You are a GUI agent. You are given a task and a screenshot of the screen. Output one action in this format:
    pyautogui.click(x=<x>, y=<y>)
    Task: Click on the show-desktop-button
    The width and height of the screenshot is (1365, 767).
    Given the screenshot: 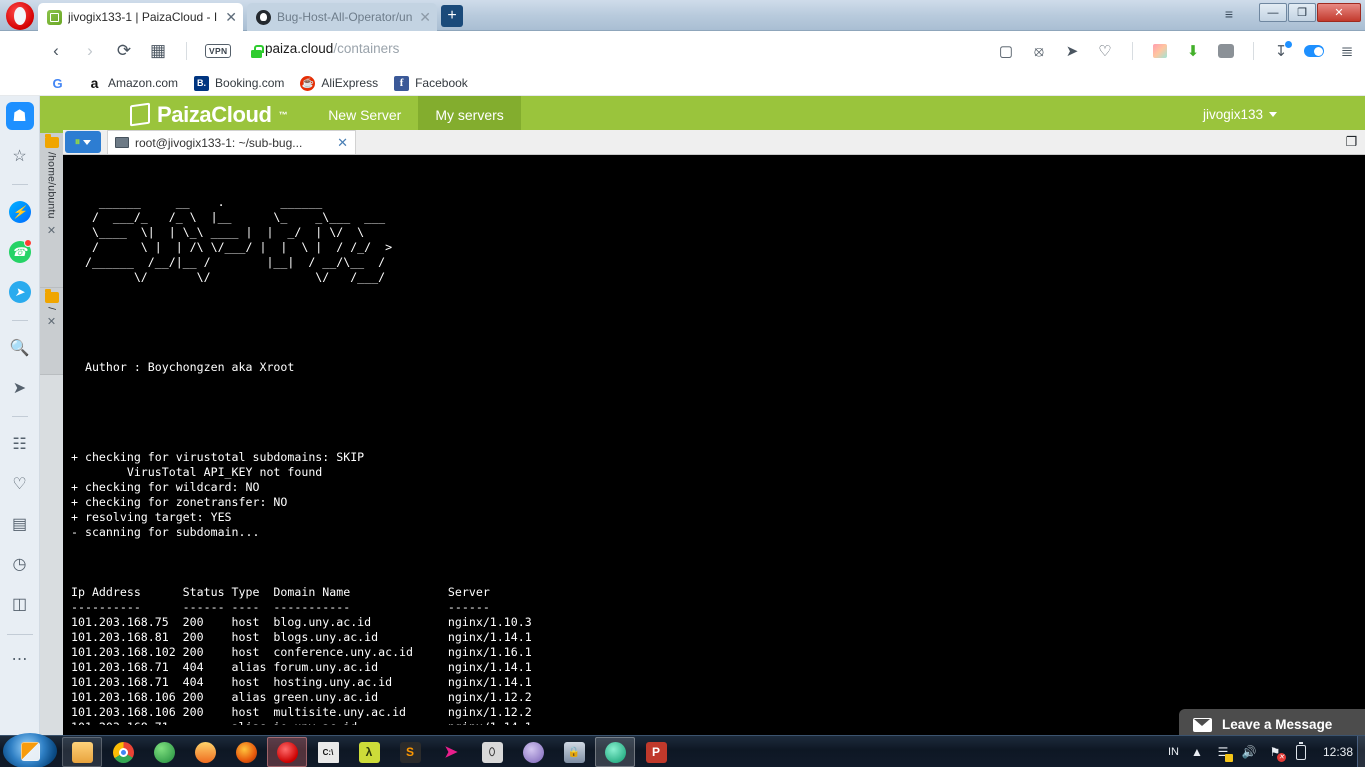 What is the action you would take?
    pyautogui.click(x=1361, y=751)
    